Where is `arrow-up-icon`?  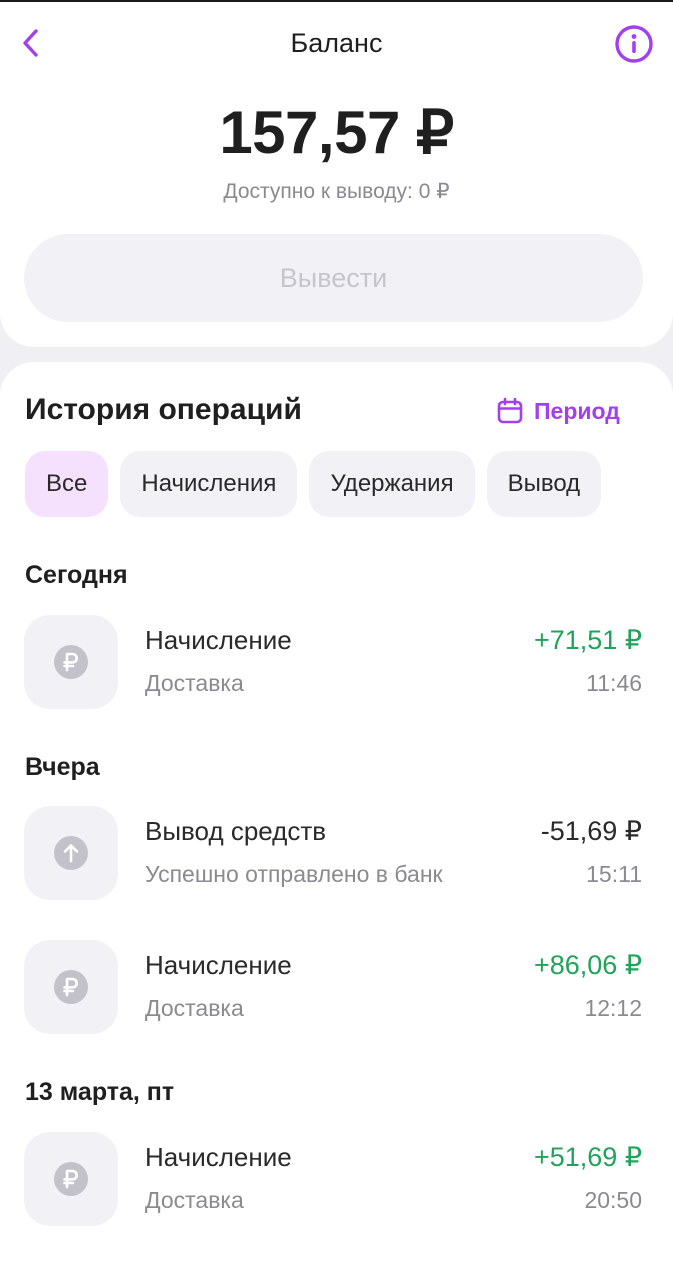 arrow-up-icon is located at coordinates (71, 853).